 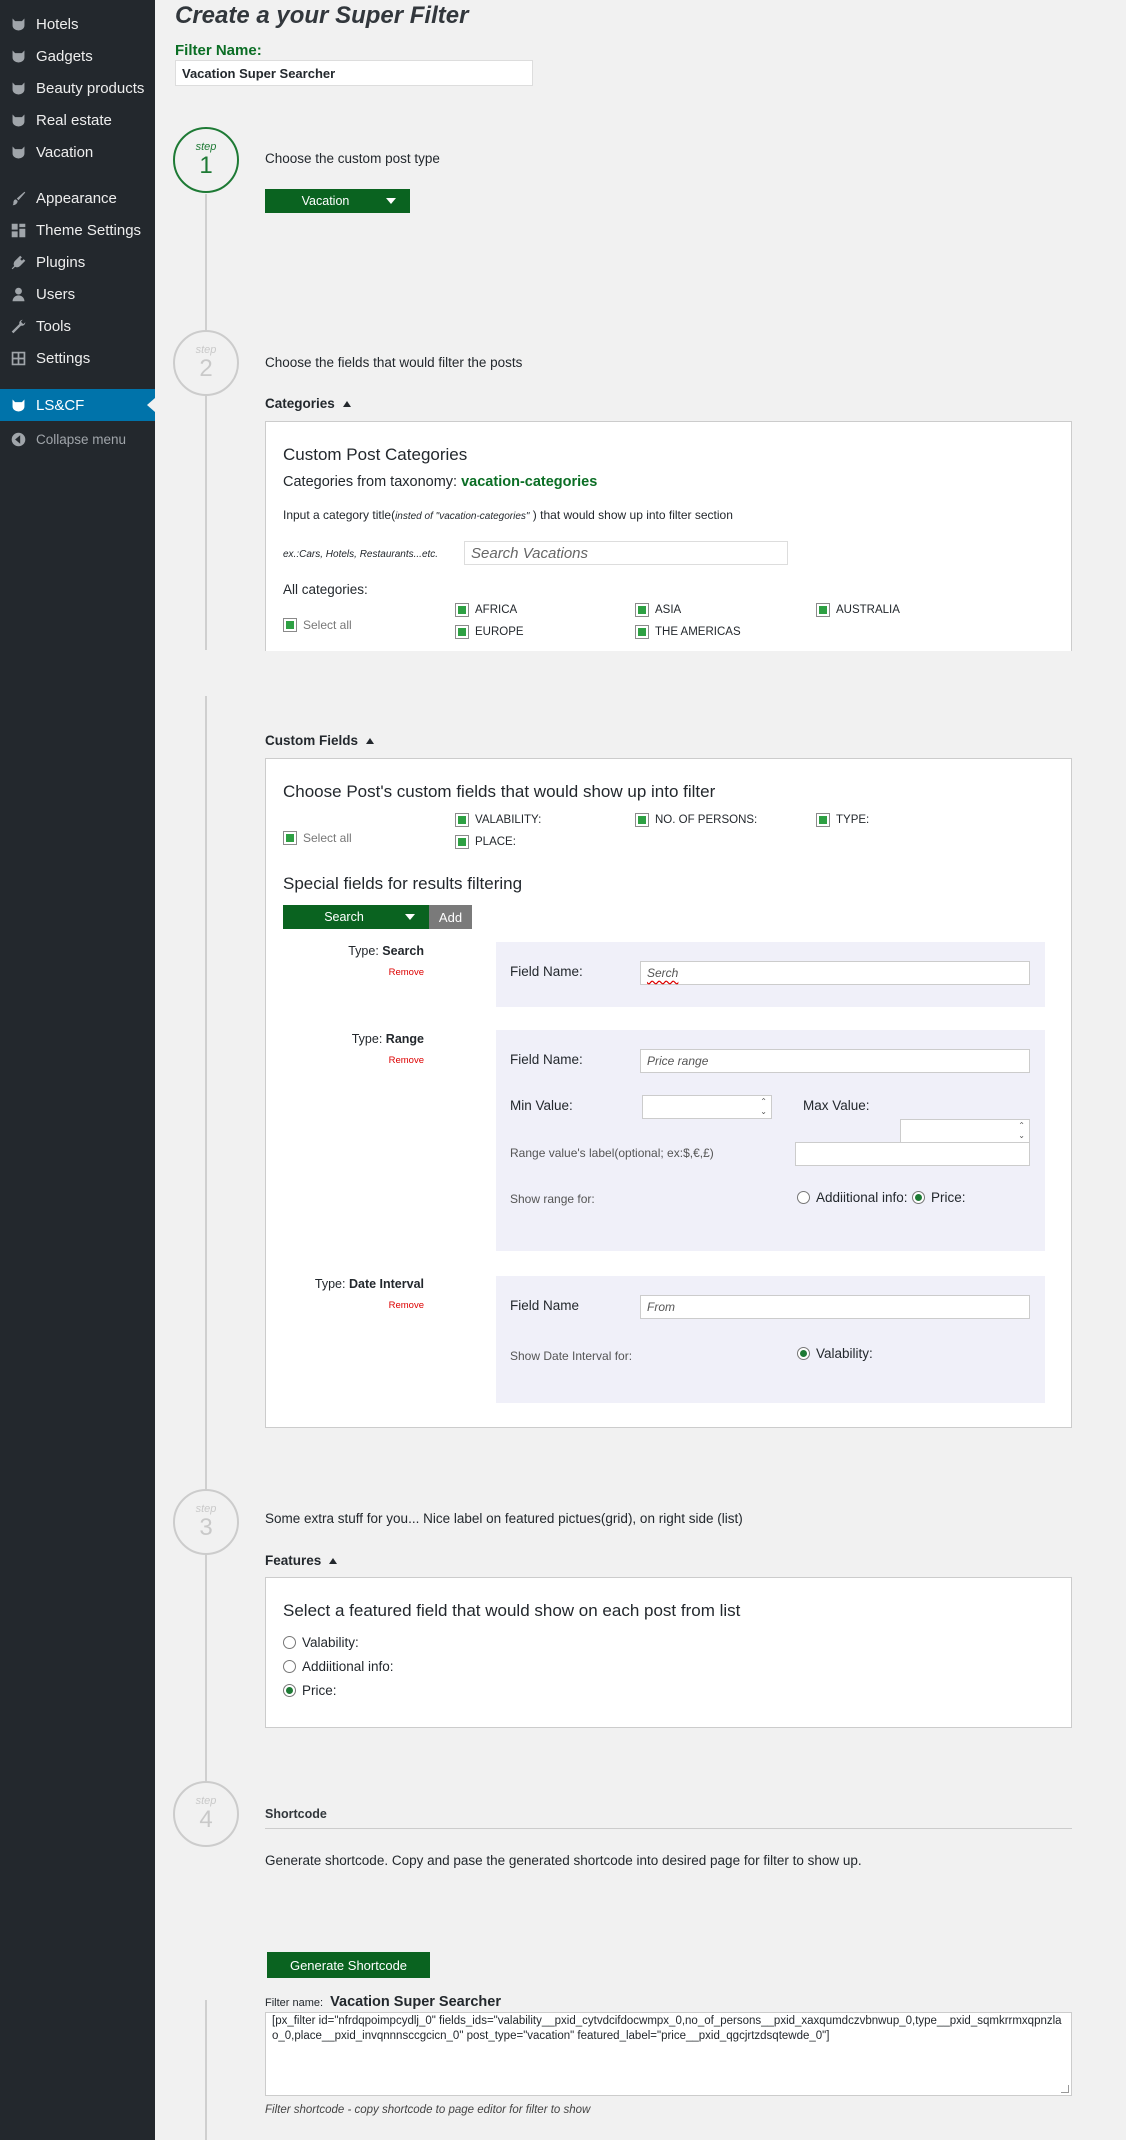 What do you see at coordinates (858, 610) in the screenshot?
I see `category-checkbox-australia: AUSTRALIA` at bounding box center [858, 610].